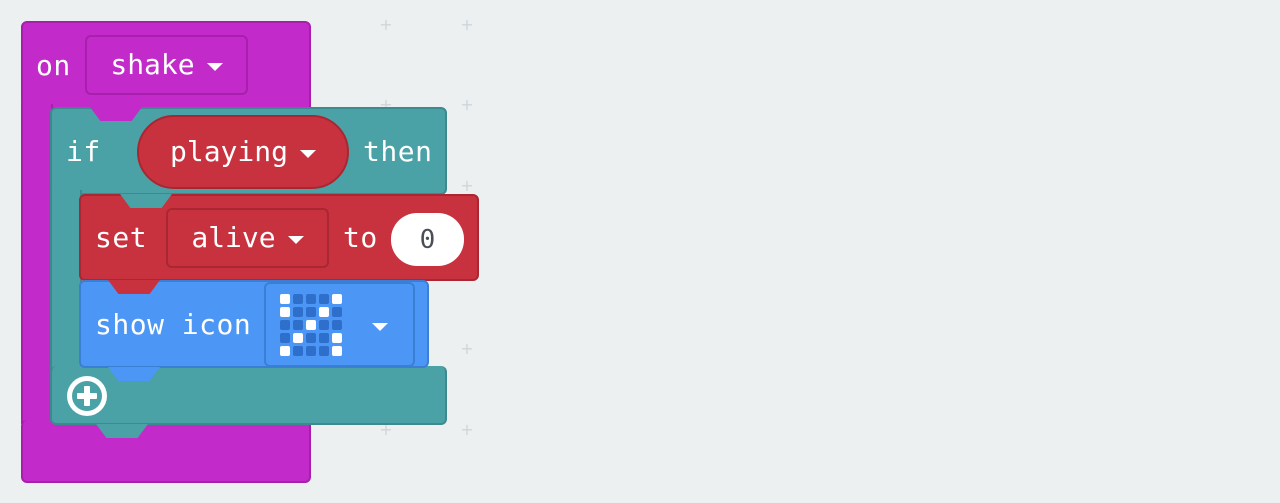  I want to click on icon-dropdown, so click(339, 324).